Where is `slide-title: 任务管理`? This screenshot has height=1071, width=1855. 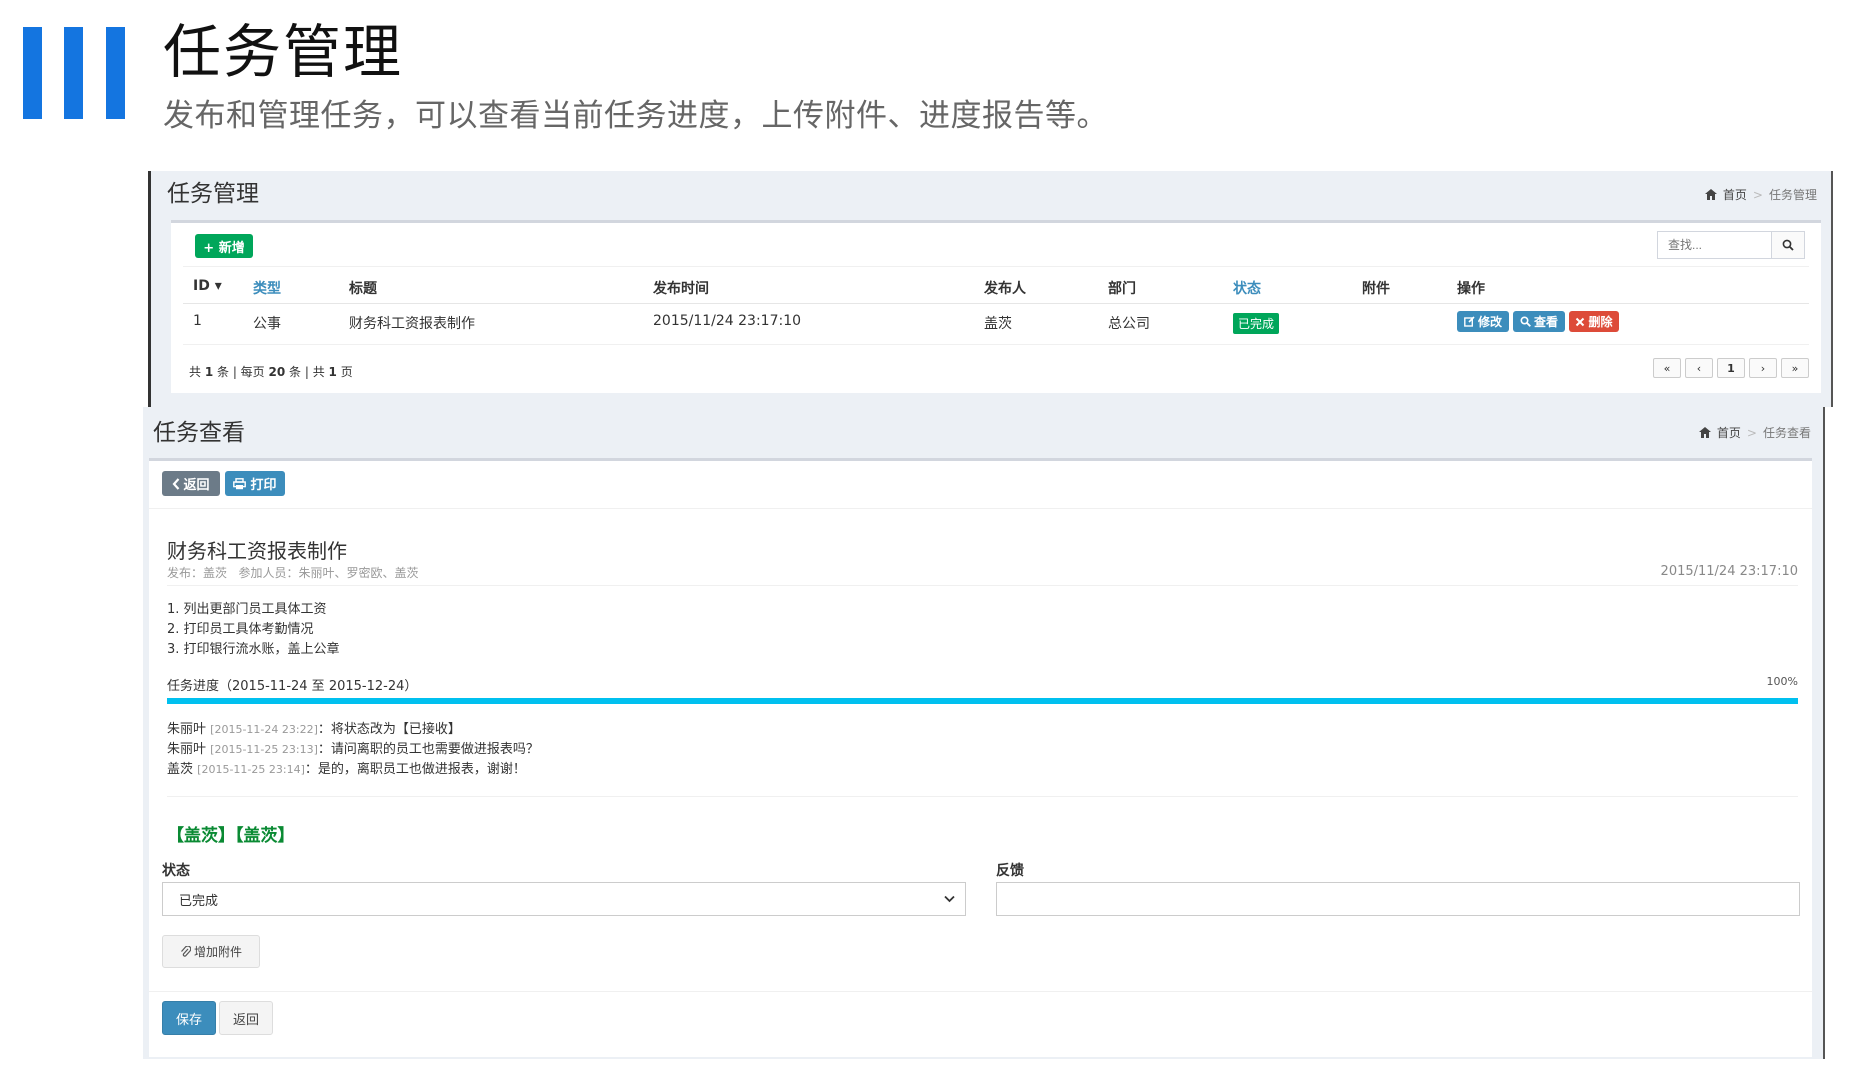
slide-title: 任务管理 is located at coordinates (283, 52).